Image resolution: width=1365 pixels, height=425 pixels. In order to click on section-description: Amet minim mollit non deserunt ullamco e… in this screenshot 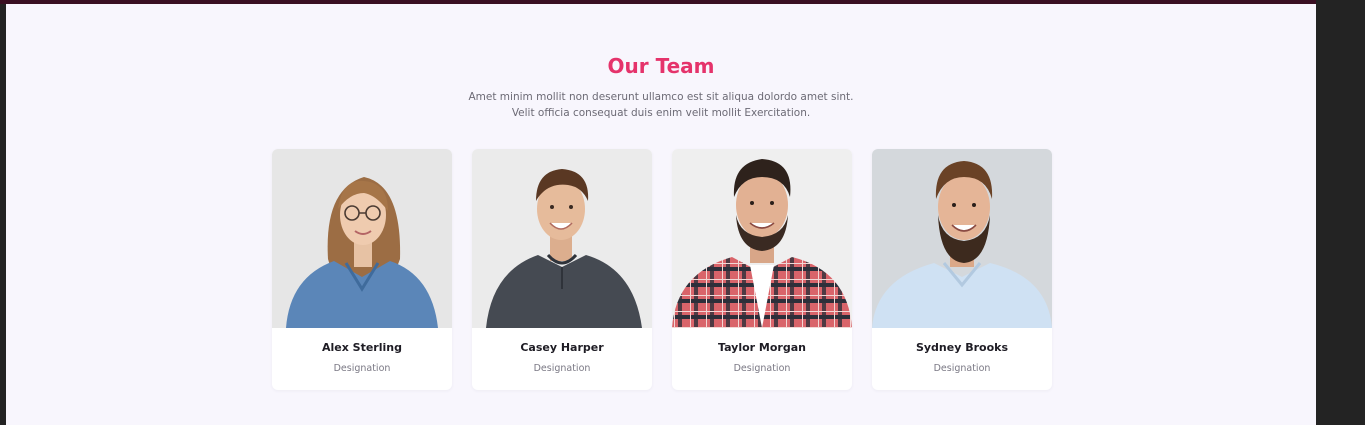, I will do `click(661, 105)`.